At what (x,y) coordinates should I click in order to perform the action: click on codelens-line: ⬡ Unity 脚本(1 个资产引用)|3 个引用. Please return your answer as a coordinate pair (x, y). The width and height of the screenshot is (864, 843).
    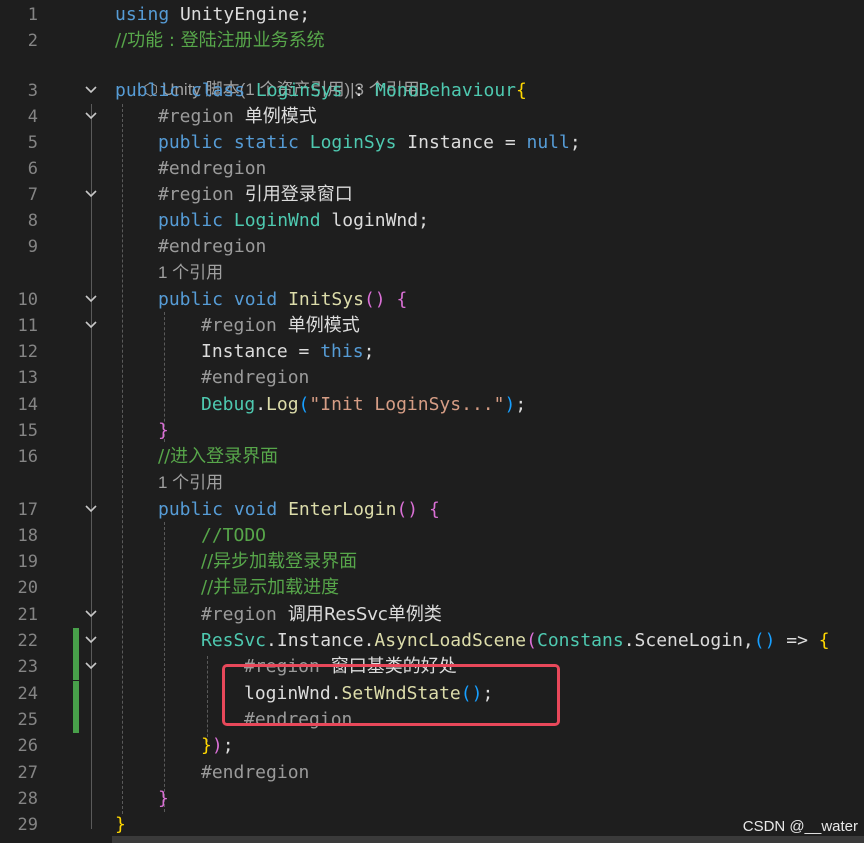
    Looking at the image, I should click on (432, 75).